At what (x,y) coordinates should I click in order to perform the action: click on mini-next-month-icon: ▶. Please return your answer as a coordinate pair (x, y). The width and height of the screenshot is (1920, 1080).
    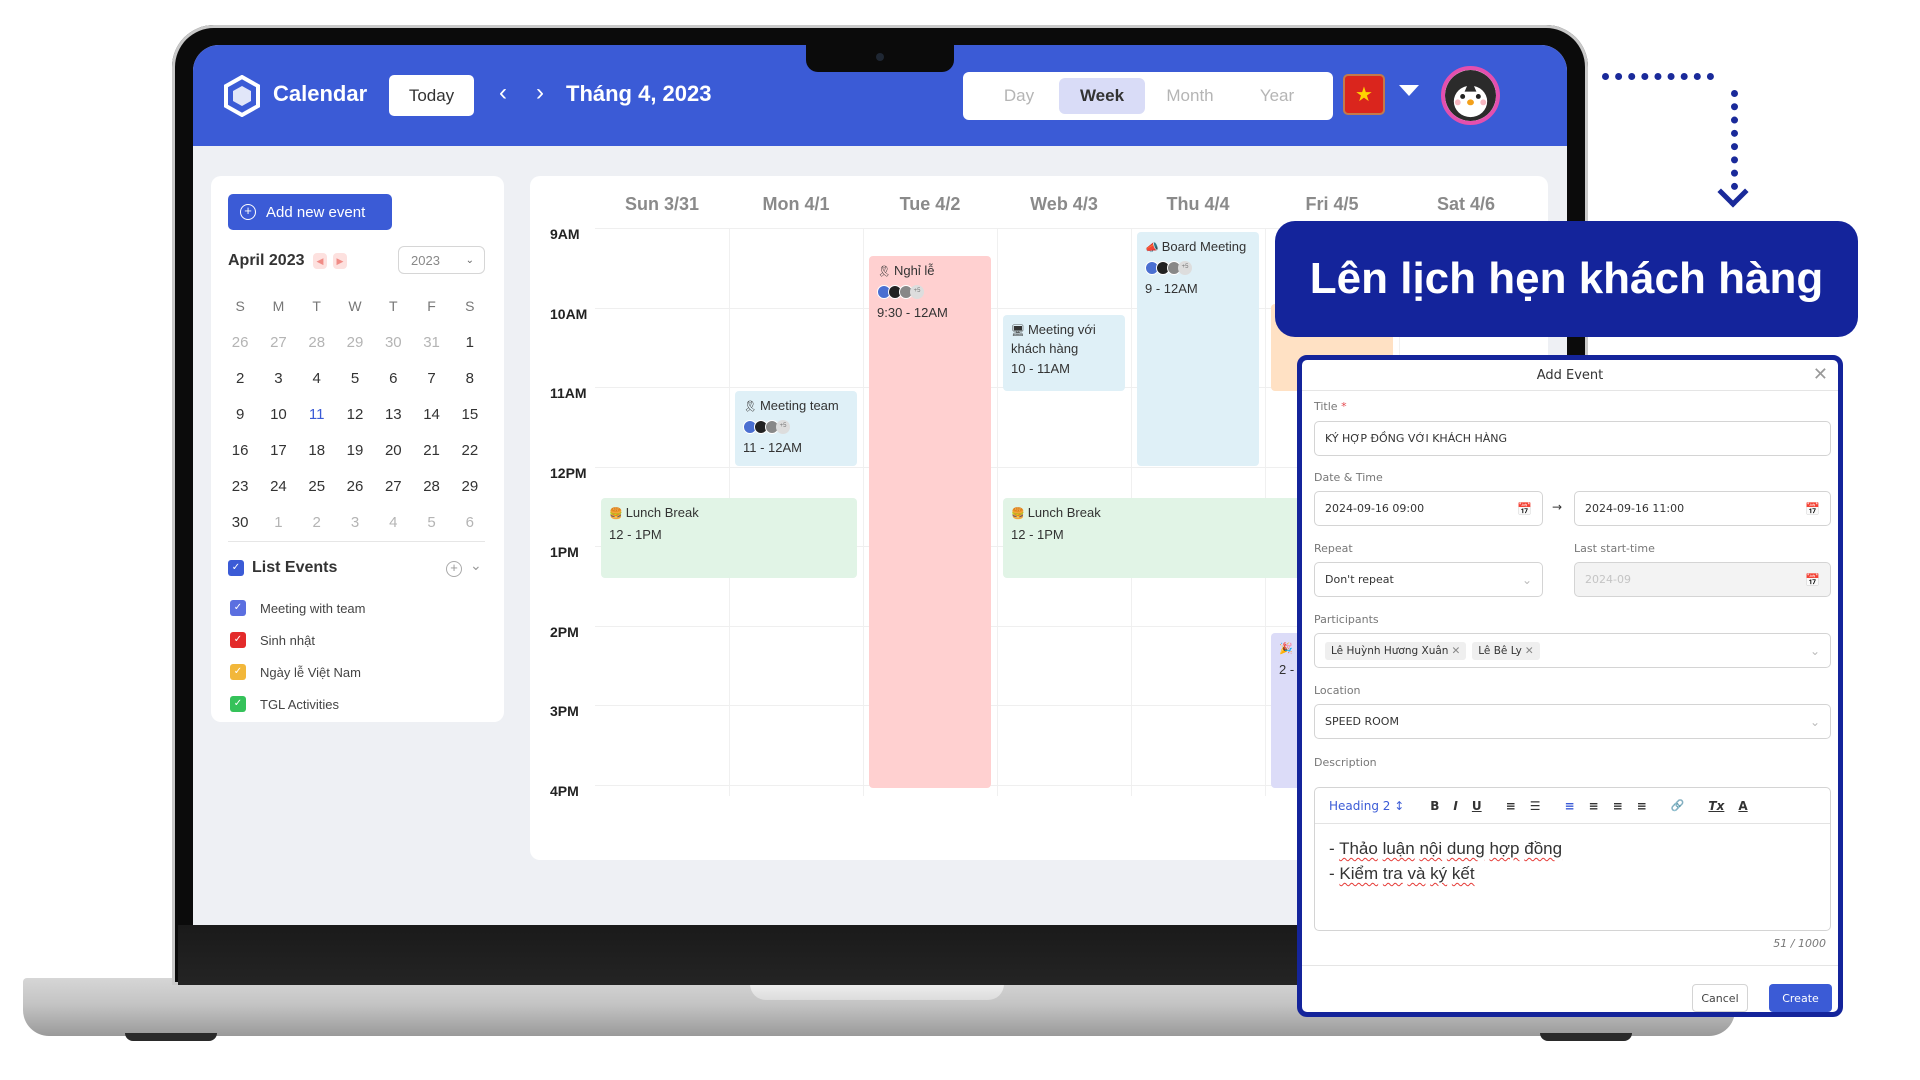
    Looking at the image, I should click on (340, 261).